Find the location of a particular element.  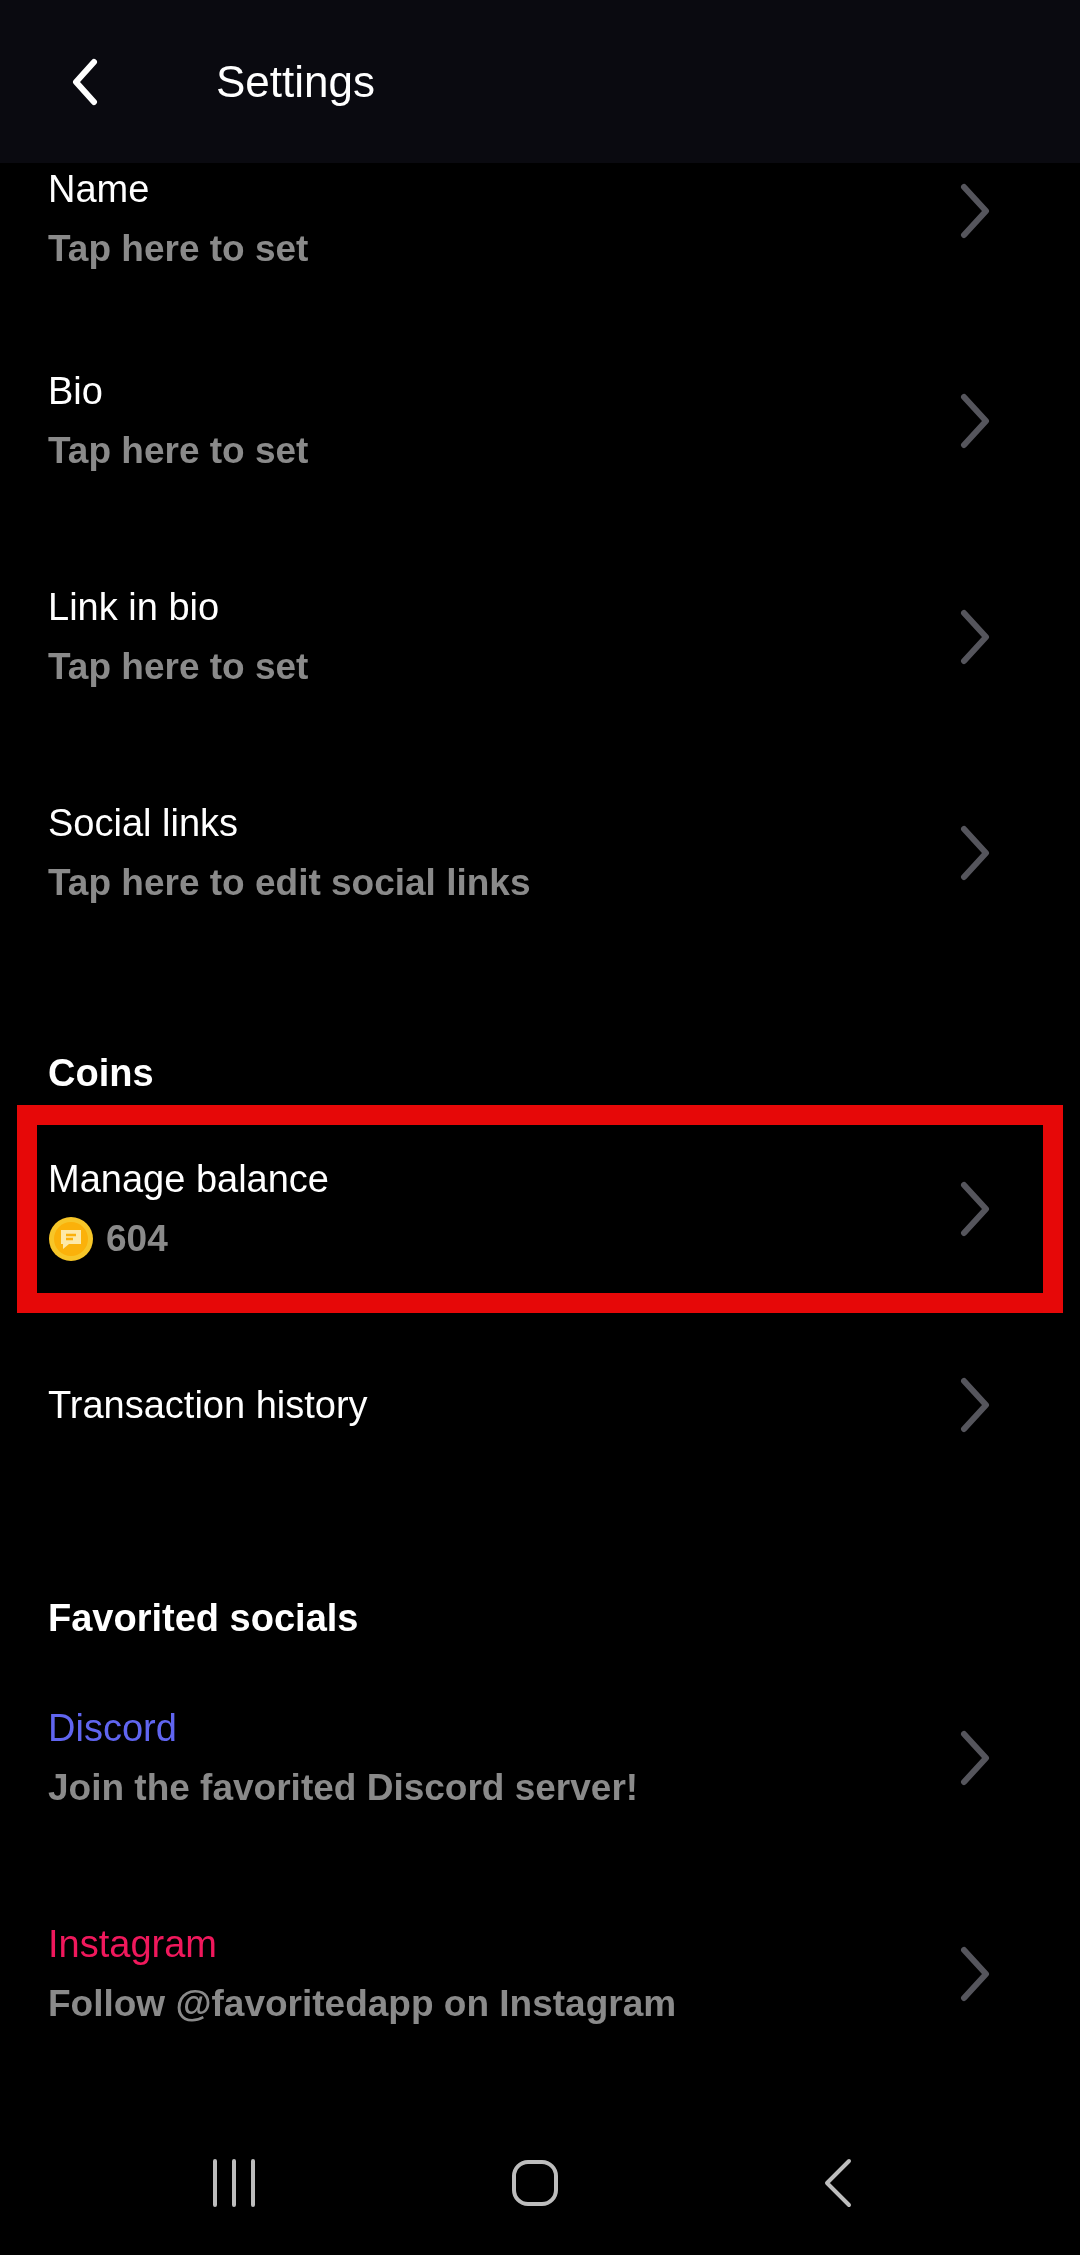

setting-title: Social links is located at coordinates (144, 823).